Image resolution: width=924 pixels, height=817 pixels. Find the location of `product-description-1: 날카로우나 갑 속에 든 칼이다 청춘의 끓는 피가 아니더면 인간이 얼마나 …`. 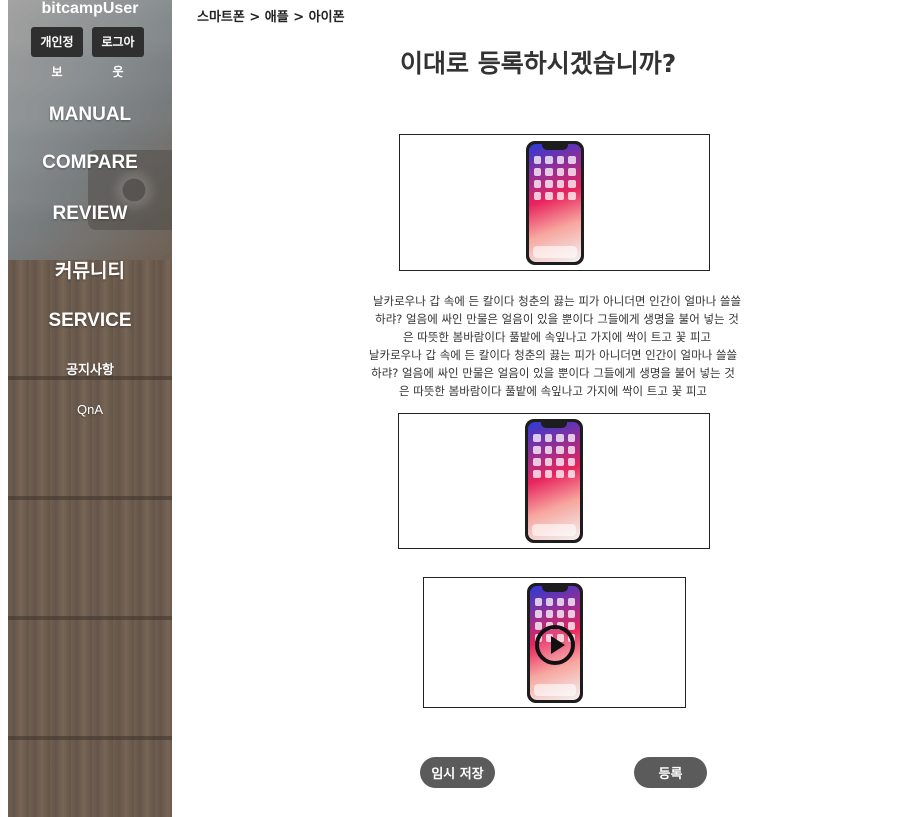

product-description-1: 날카로우나 갑 속에 든 칼이다 청춘의 끓는 피가 아니더면 인간이 얼마나 … is located at coordinates (557, 319).